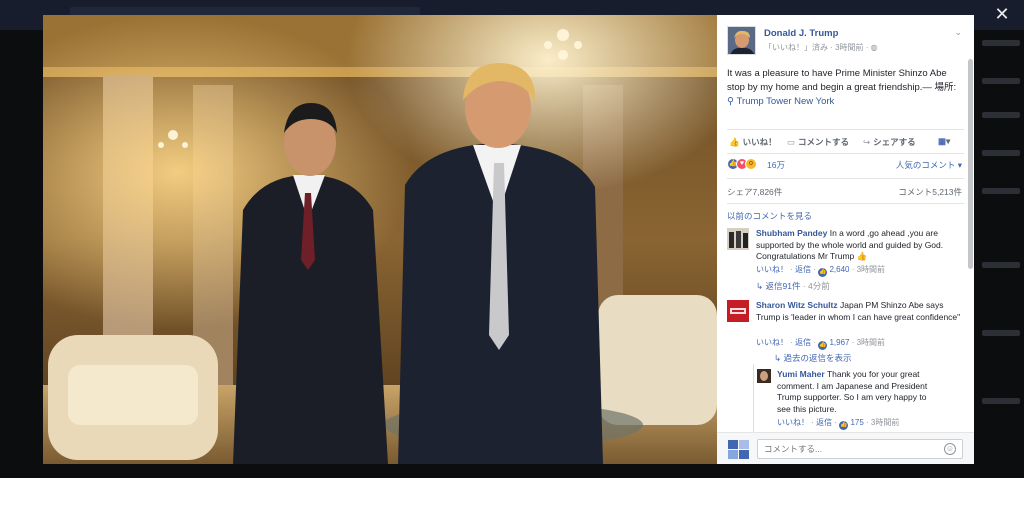  Describe the element at coordinates (783, 286) in the screenshot. I see `replies-count: 返信91件` at that location.